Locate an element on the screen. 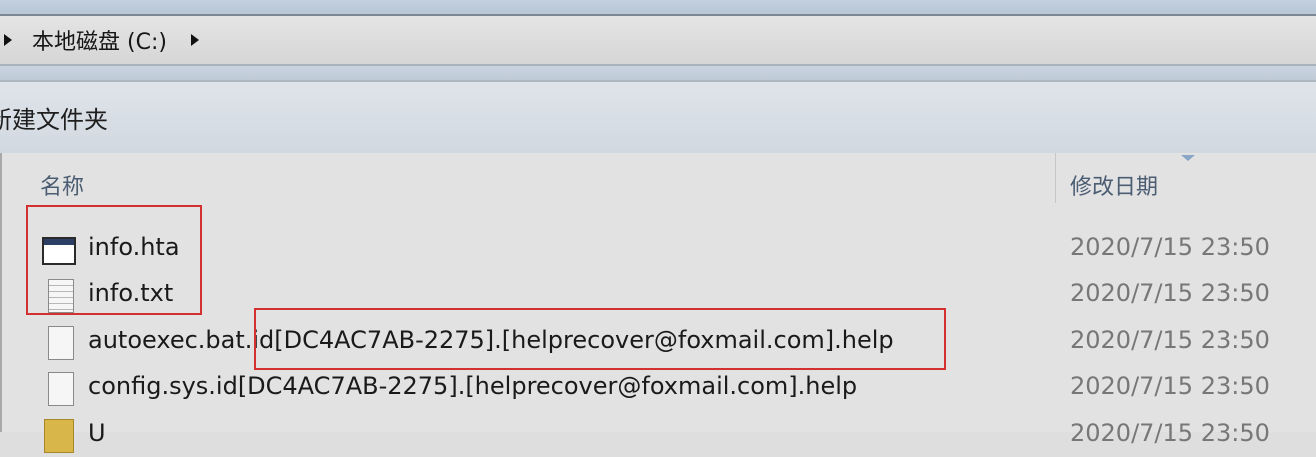 The width and height of the screenshot is (1316, 457). file-row: U 2020/7/15 23:50 is located at coordinates (658, 435).